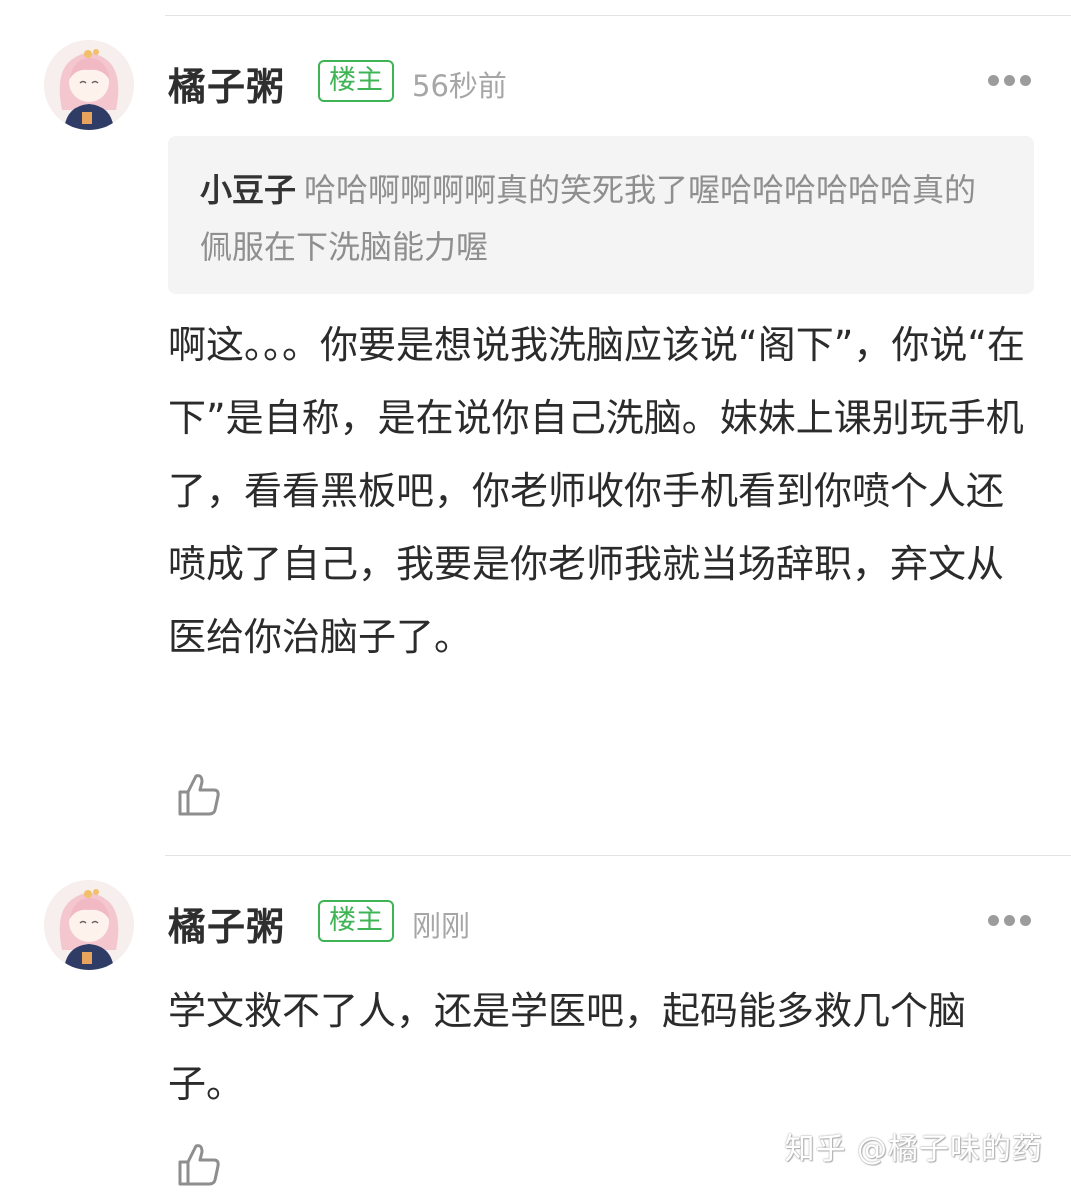 This screenshot has width=1071, height=1192. What do you see at coordinates (618, 15) in the screenshot?
I see `top-divider` at bounding box center [618, 15].